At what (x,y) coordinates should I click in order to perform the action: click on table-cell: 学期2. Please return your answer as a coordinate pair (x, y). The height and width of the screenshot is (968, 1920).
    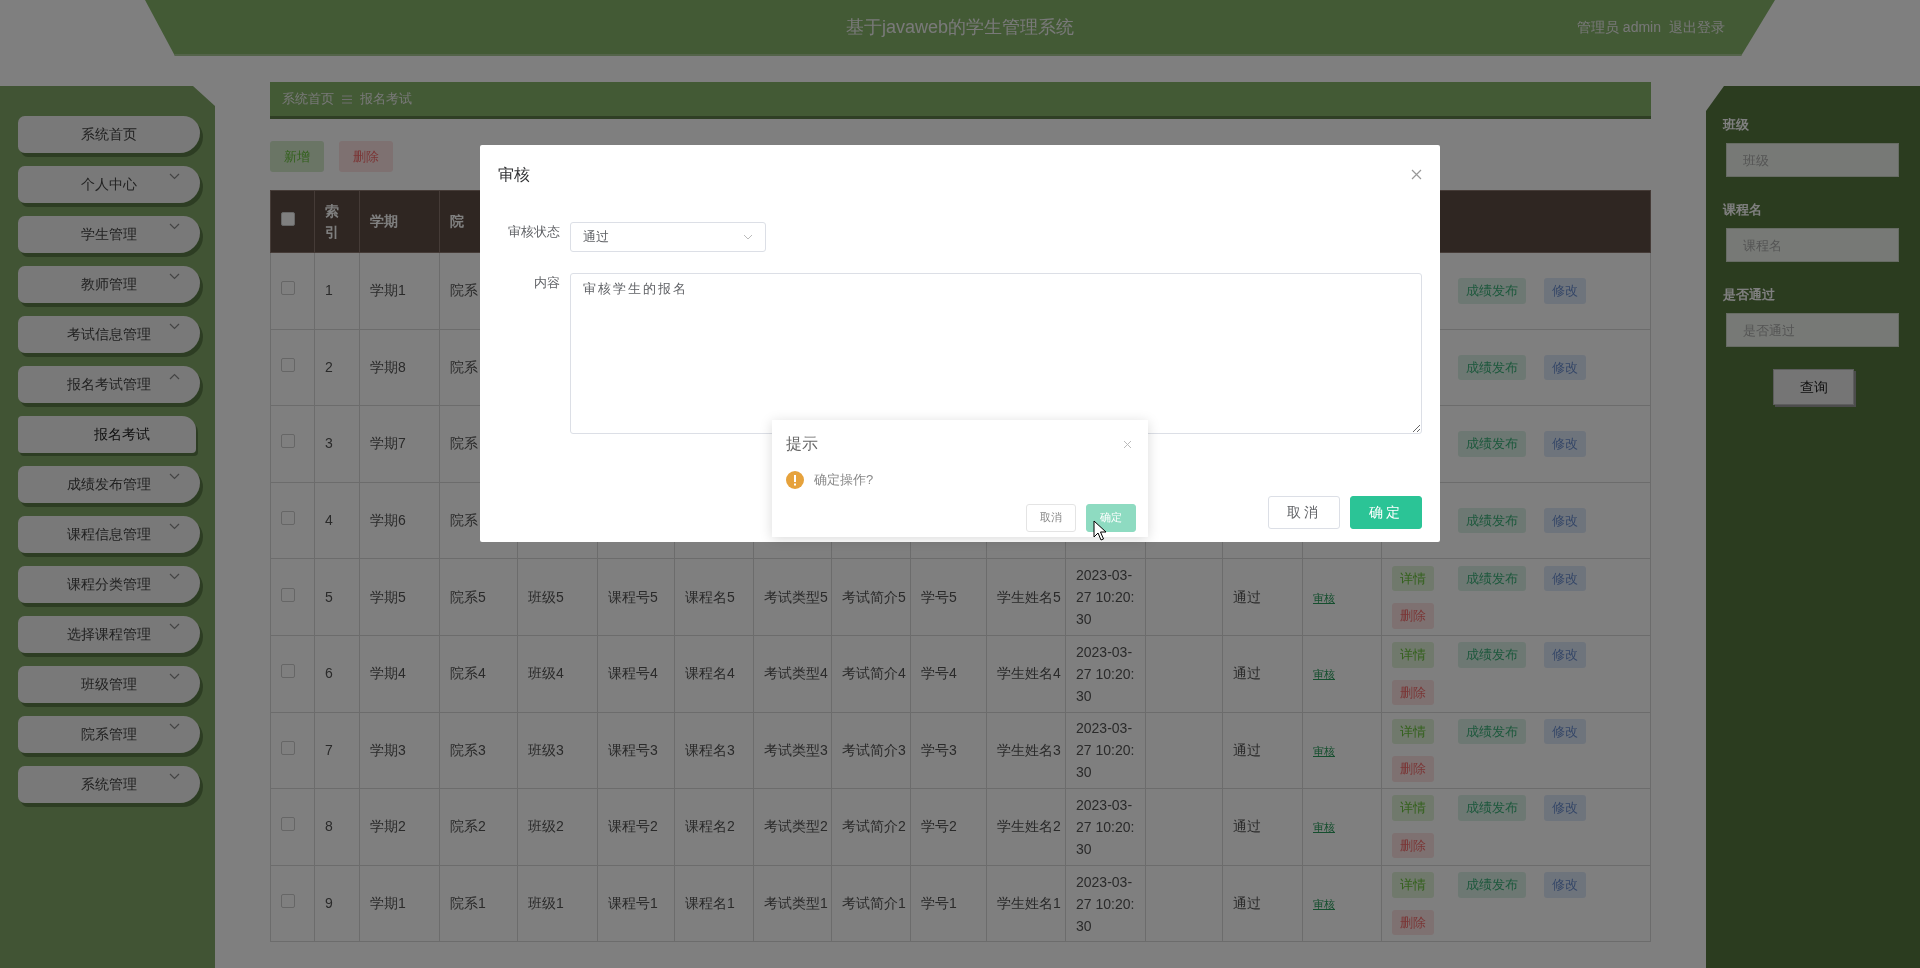
    Looking at the image, I should click on (388, 826).